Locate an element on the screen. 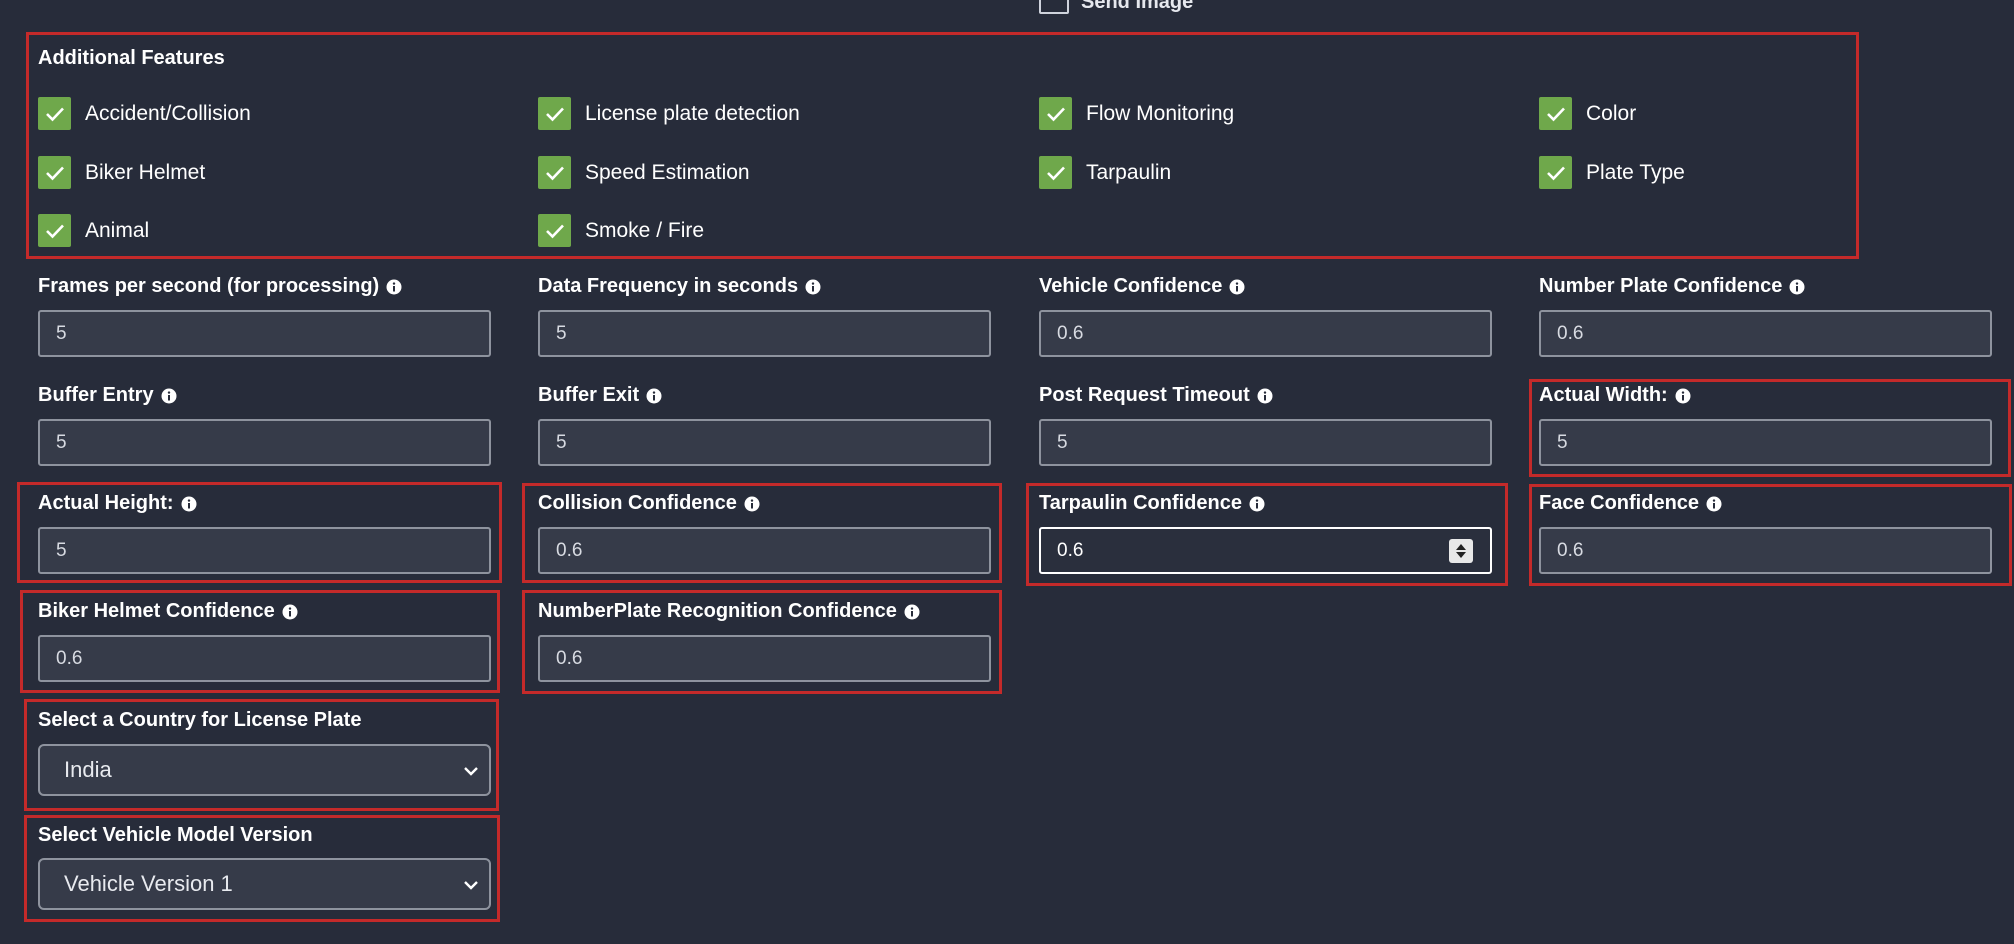  biker-helmet-confidence-label: Biker Helmet Confidence is located at coordinates (168, 611).